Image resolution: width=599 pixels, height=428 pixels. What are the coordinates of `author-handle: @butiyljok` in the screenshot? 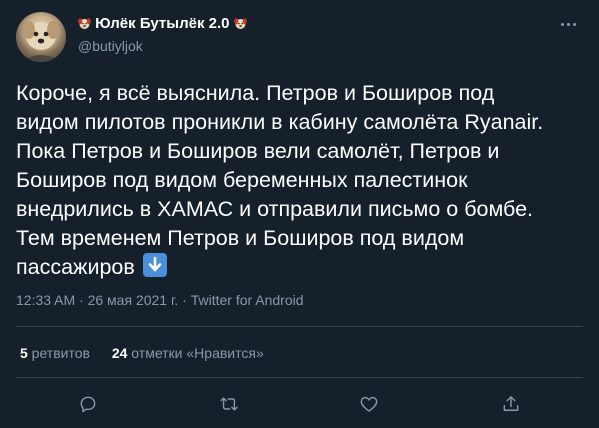 It's located at (162, 46).